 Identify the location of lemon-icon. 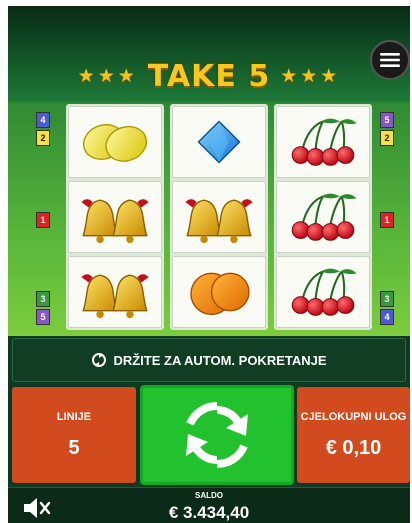
(115, 142).